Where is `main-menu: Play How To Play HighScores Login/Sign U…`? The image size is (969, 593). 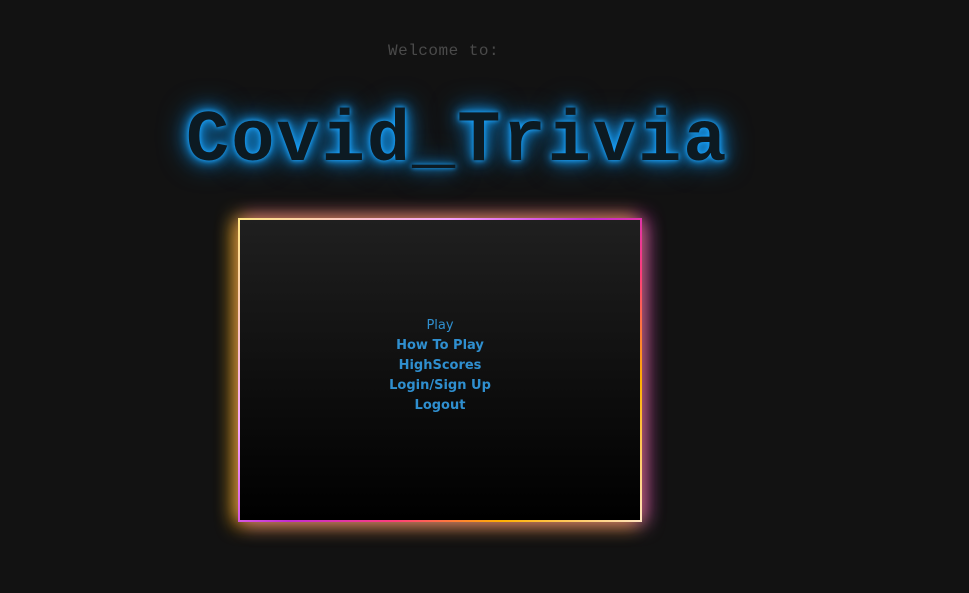
main-menu: Play How To Play HighScores Login/Sign U… is located at coordinates (440, 366).